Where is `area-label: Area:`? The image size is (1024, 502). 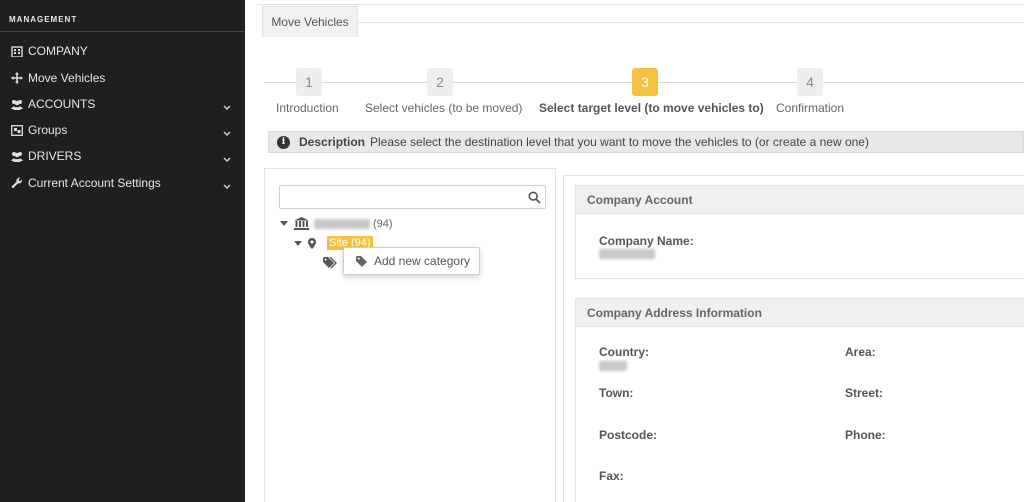
area-label: Area: is located at coordinates (860, 352).